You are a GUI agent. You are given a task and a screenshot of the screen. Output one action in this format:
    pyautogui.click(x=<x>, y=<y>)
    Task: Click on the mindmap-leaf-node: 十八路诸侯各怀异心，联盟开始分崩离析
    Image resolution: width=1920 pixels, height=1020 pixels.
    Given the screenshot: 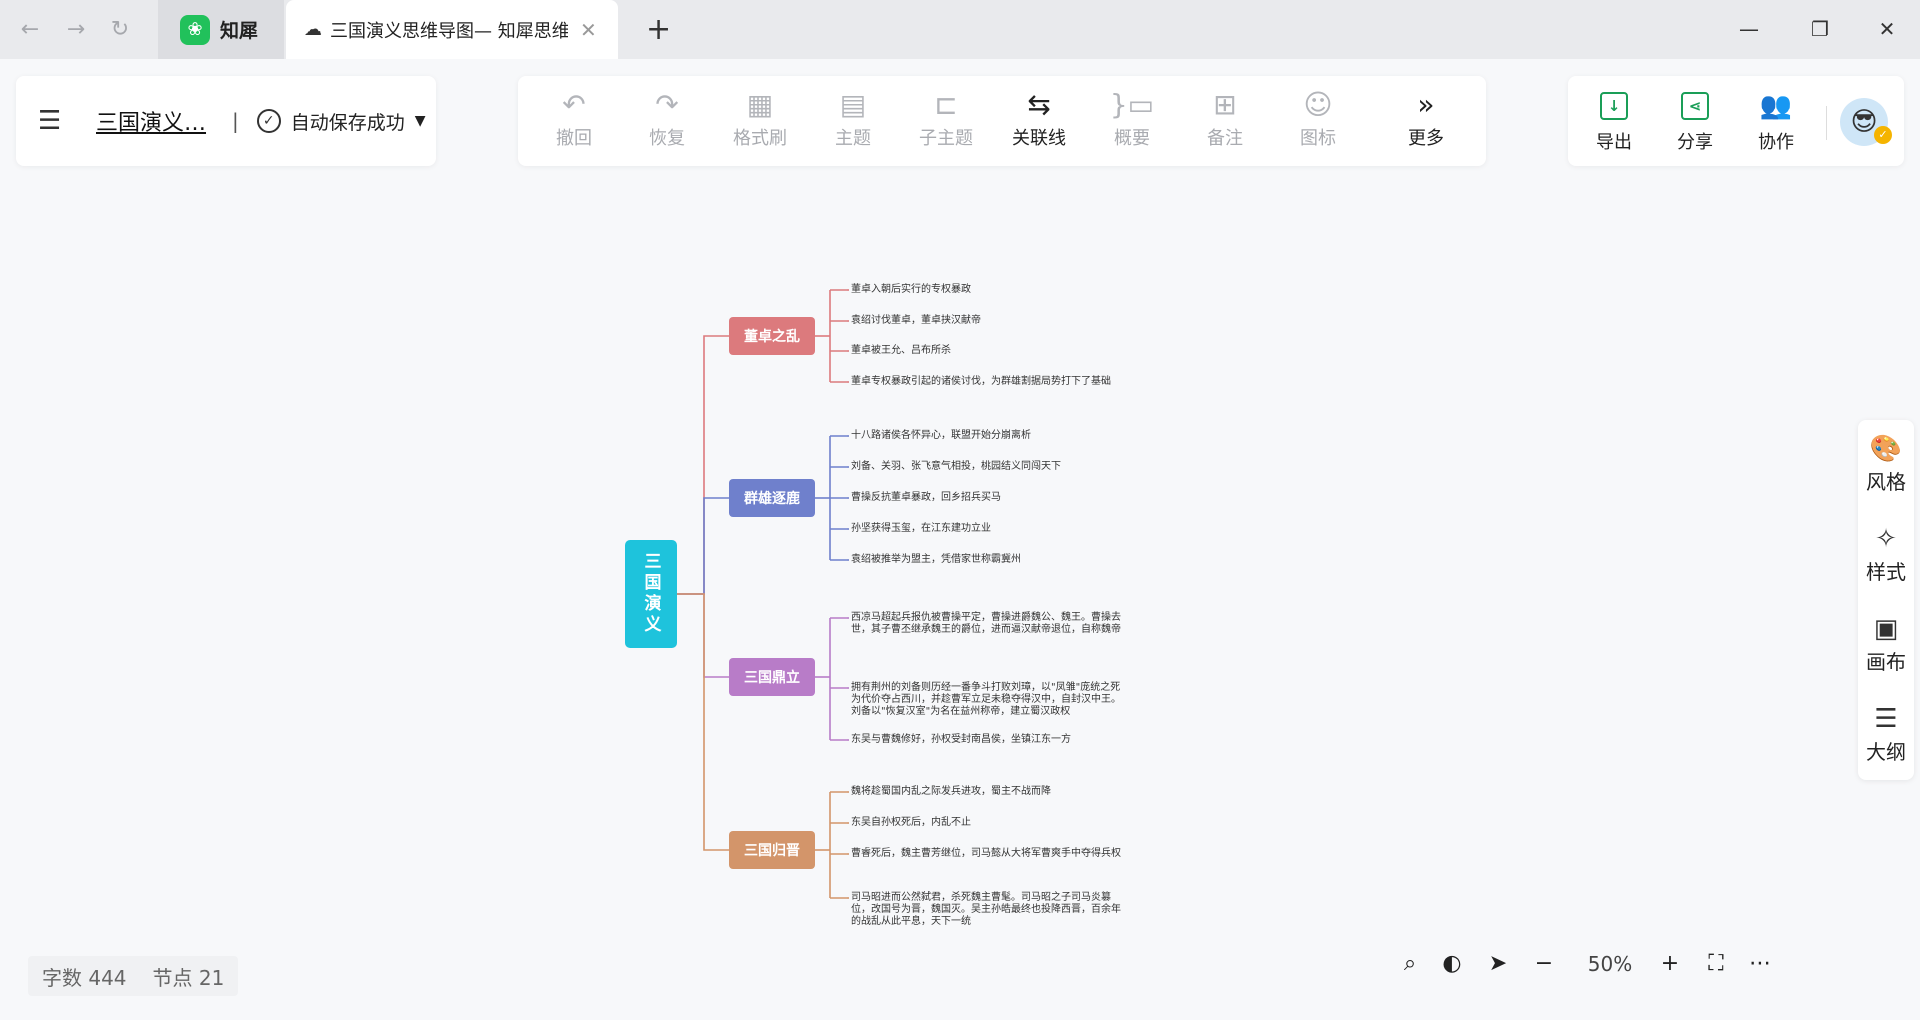 What is the action you would take?
    pyautogui.click(x=941, y=436)
    